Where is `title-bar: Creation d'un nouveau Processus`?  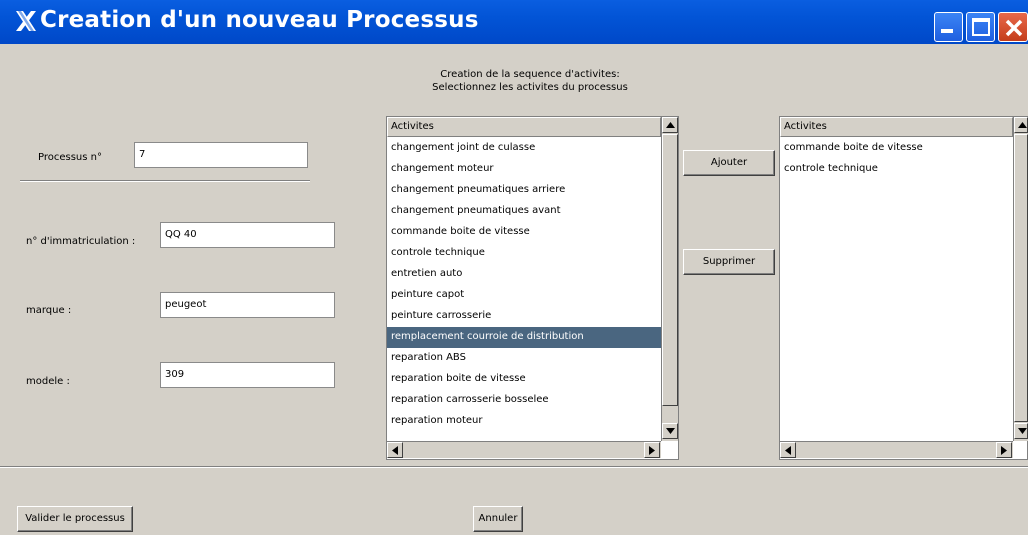 title-bar: Creation d'un nouveau Processus is located at coordinates (514, 22).